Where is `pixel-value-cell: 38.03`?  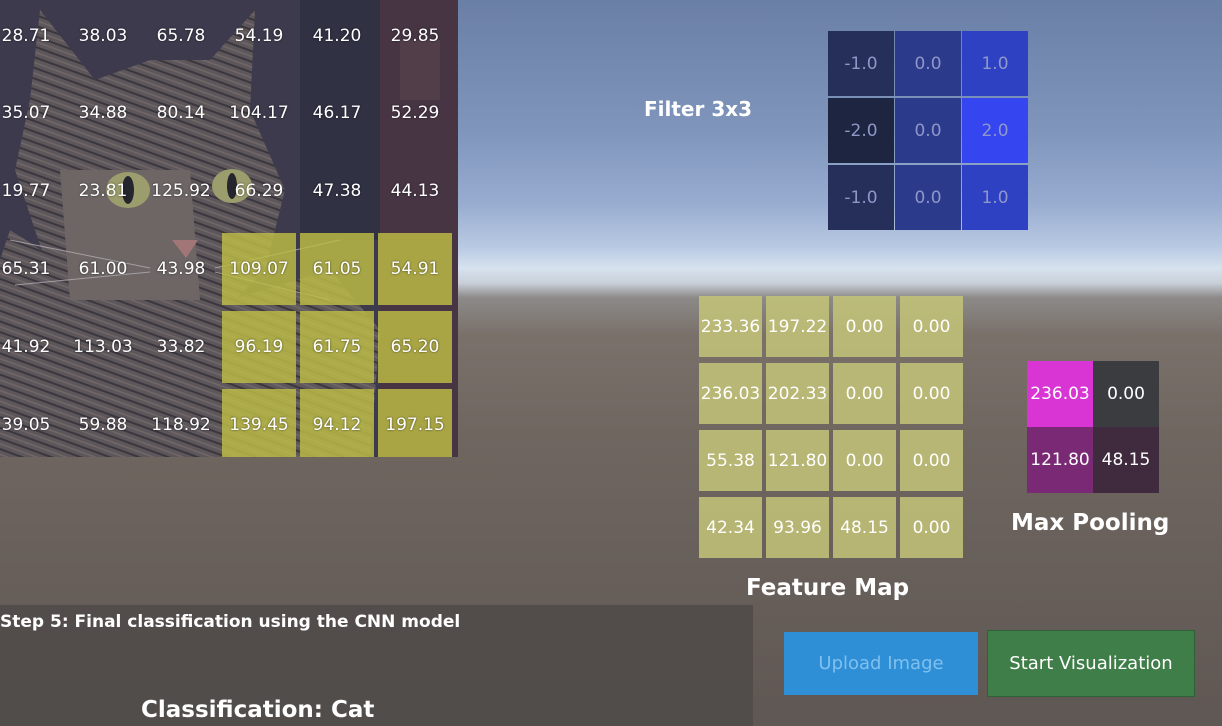
pixel-value-cell: 38.03 is located at coordinates (103, 36).